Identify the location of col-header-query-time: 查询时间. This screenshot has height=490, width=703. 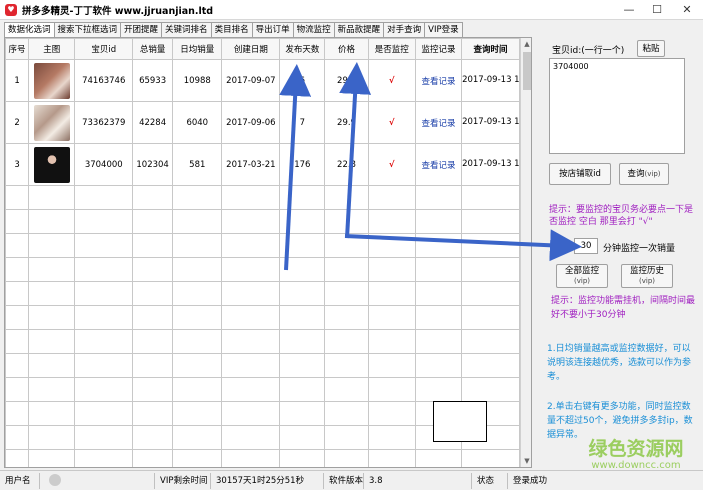
(490, 49).